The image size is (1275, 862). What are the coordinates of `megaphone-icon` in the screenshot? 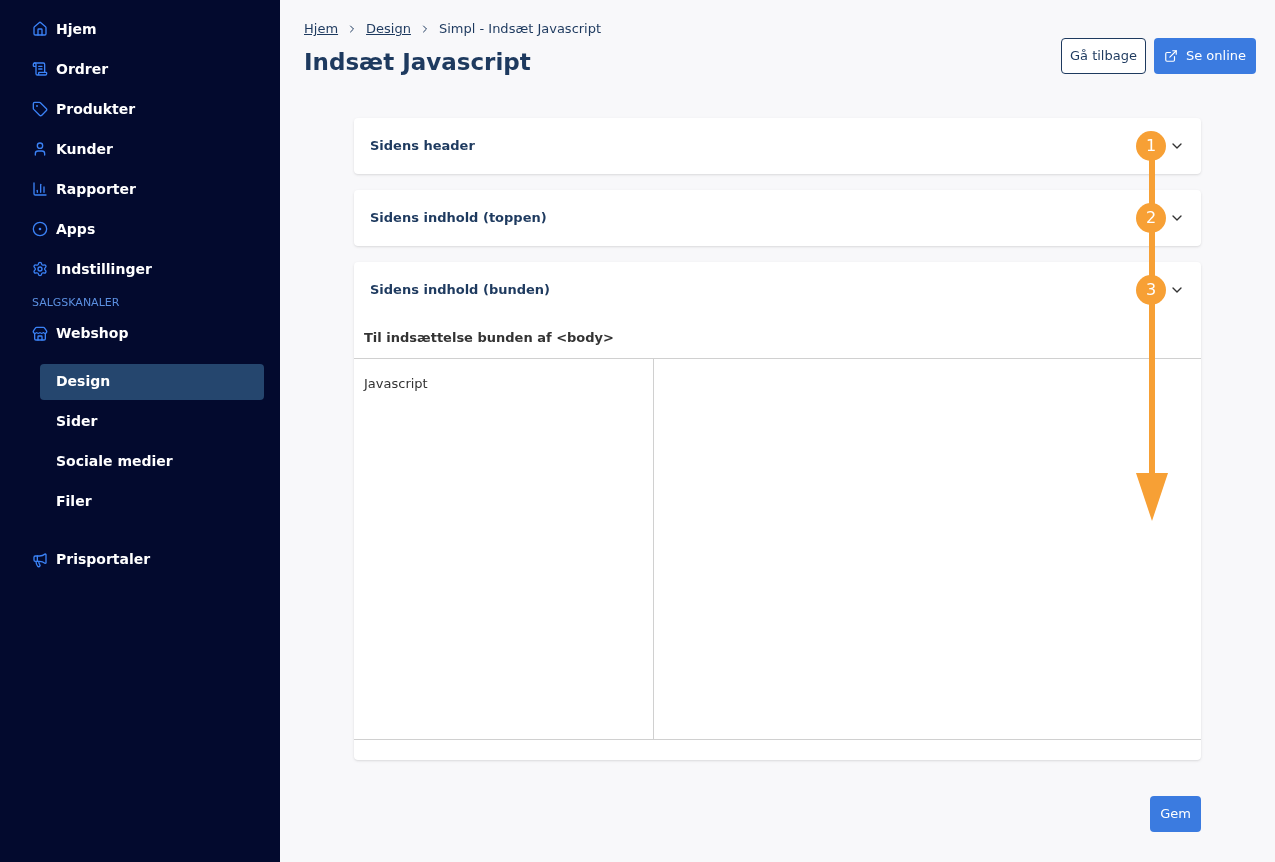 It's located at (40, 559).